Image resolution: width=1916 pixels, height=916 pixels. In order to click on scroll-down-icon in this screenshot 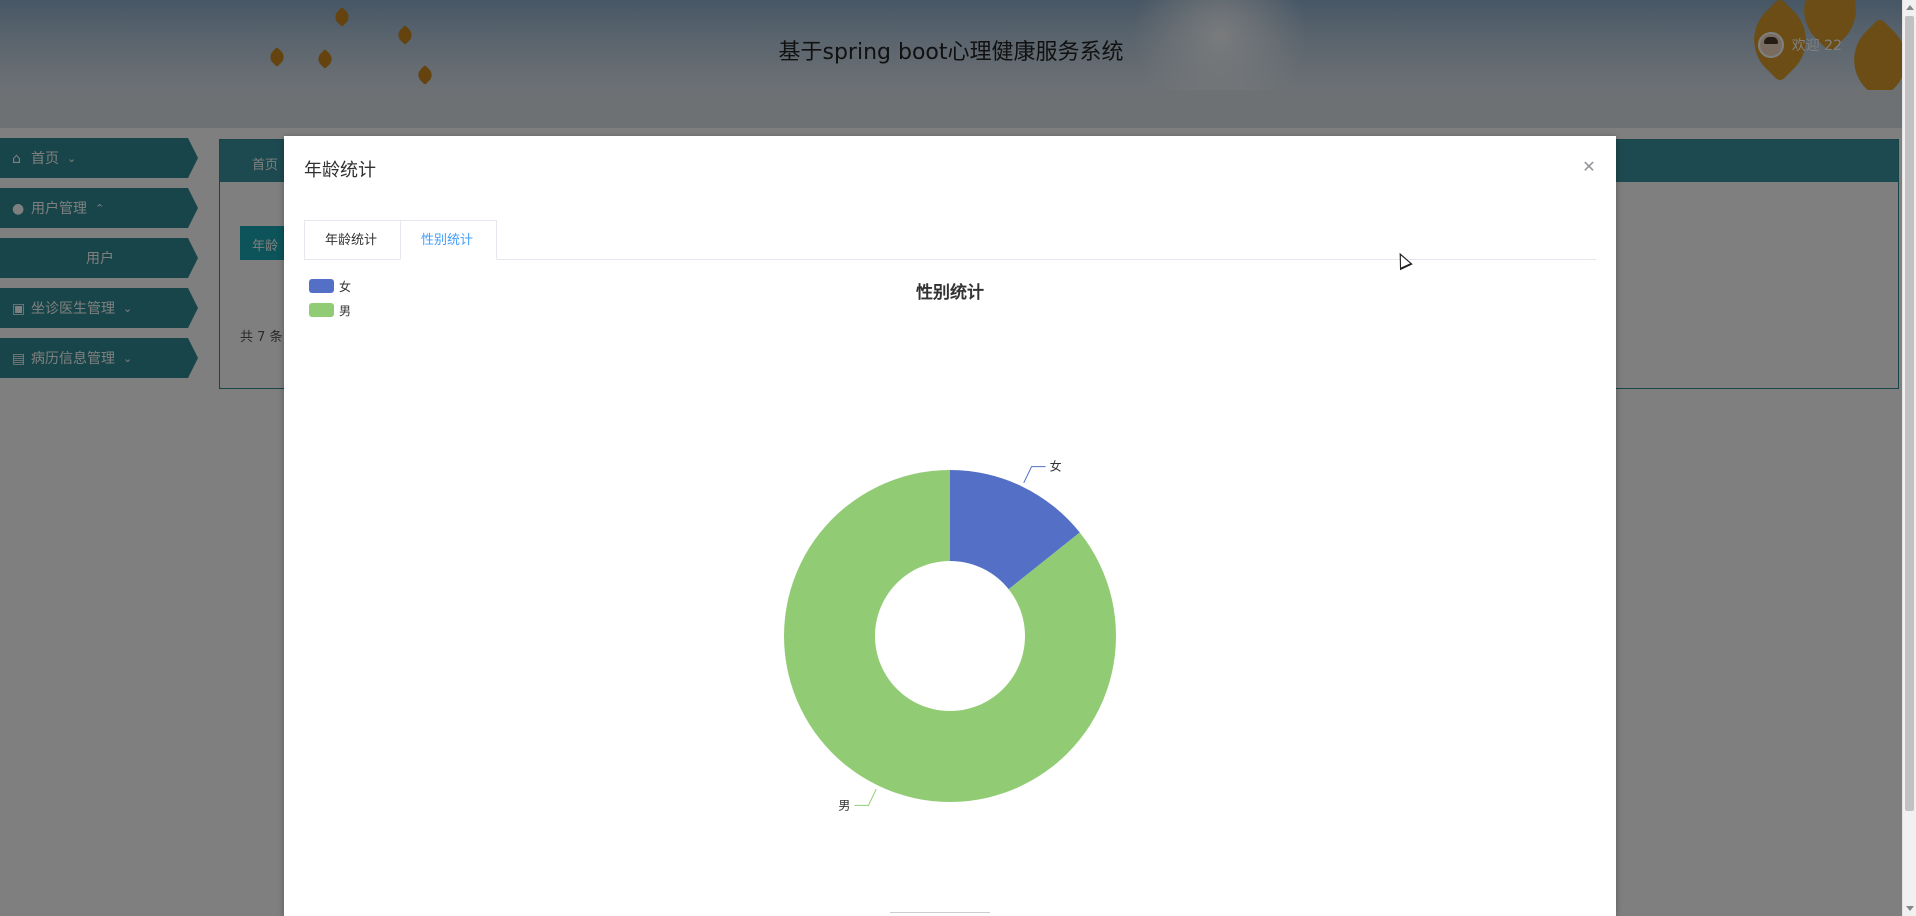, I will do `click(1910, 908)`.